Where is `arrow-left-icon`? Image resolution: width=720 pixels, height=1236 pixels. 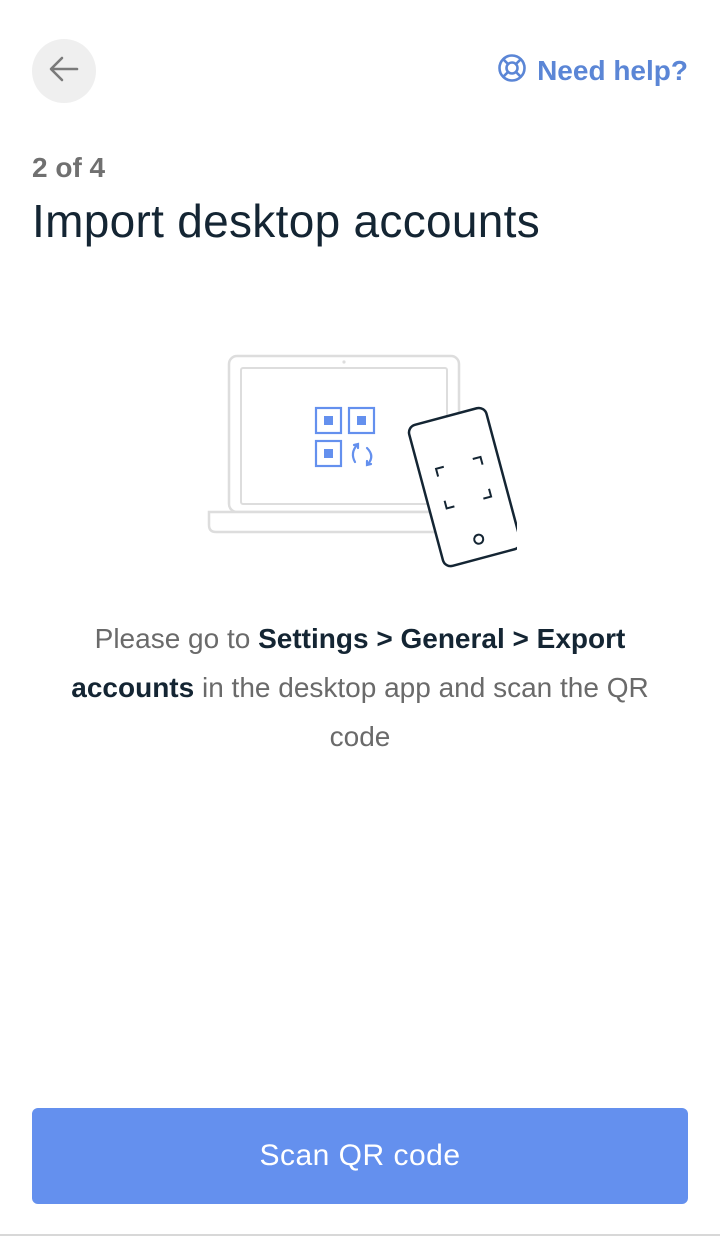 arrow-left-icon is located at coordinates (64, 71).